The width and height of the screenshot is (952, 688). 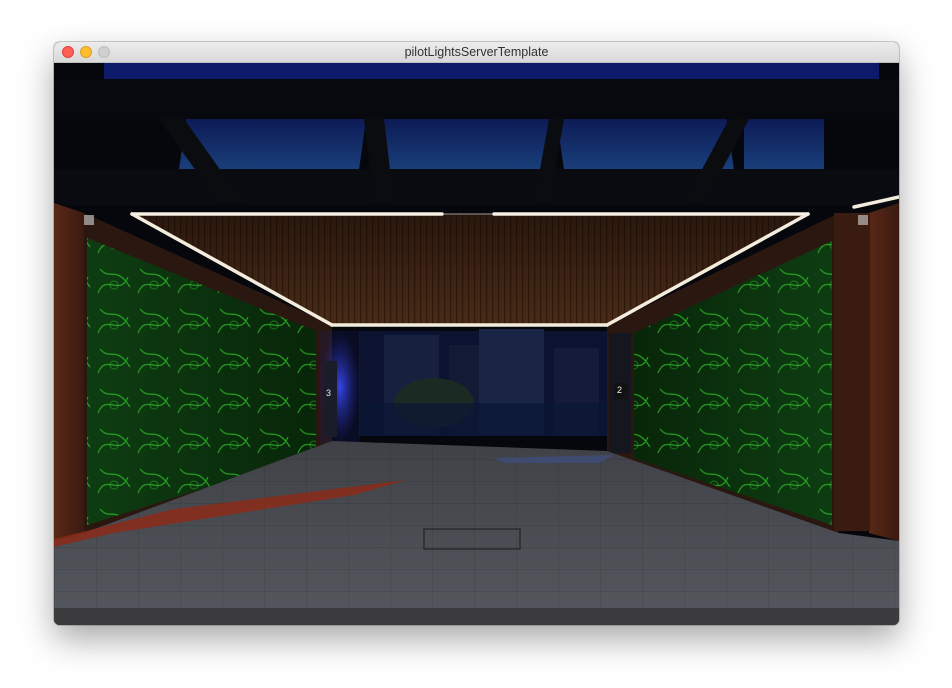 What do you see at coordinates (328, 393) in the screenshot?
I see `door-number-3: 3` at bounding box center [328, 393].